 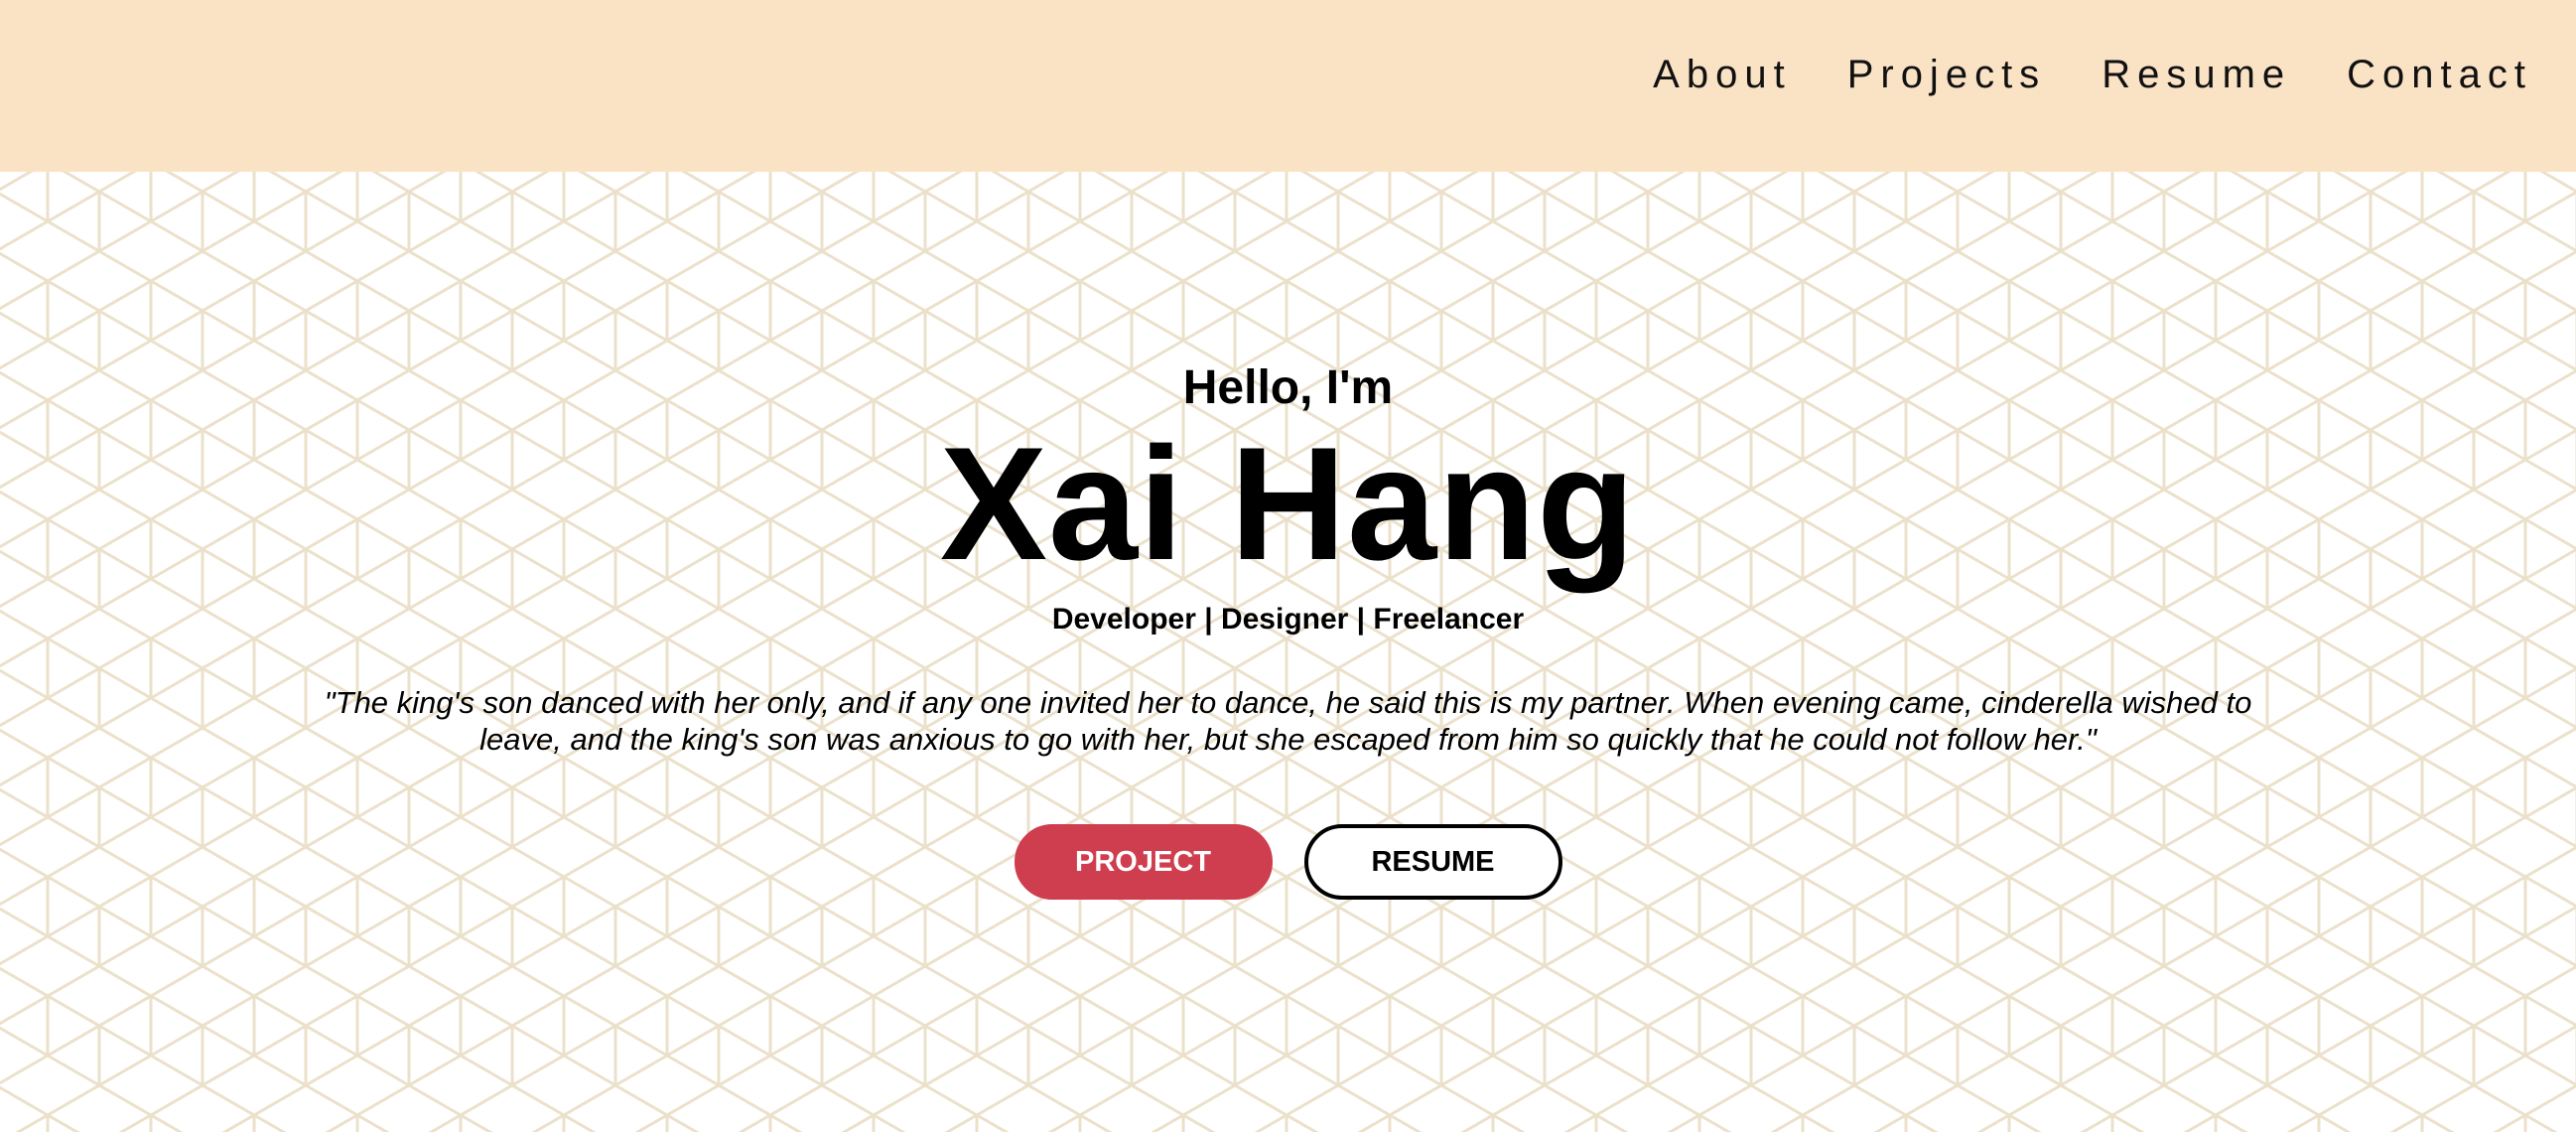 I want to click on nav-link-contact: Contact, so click(x=2439, y=75).